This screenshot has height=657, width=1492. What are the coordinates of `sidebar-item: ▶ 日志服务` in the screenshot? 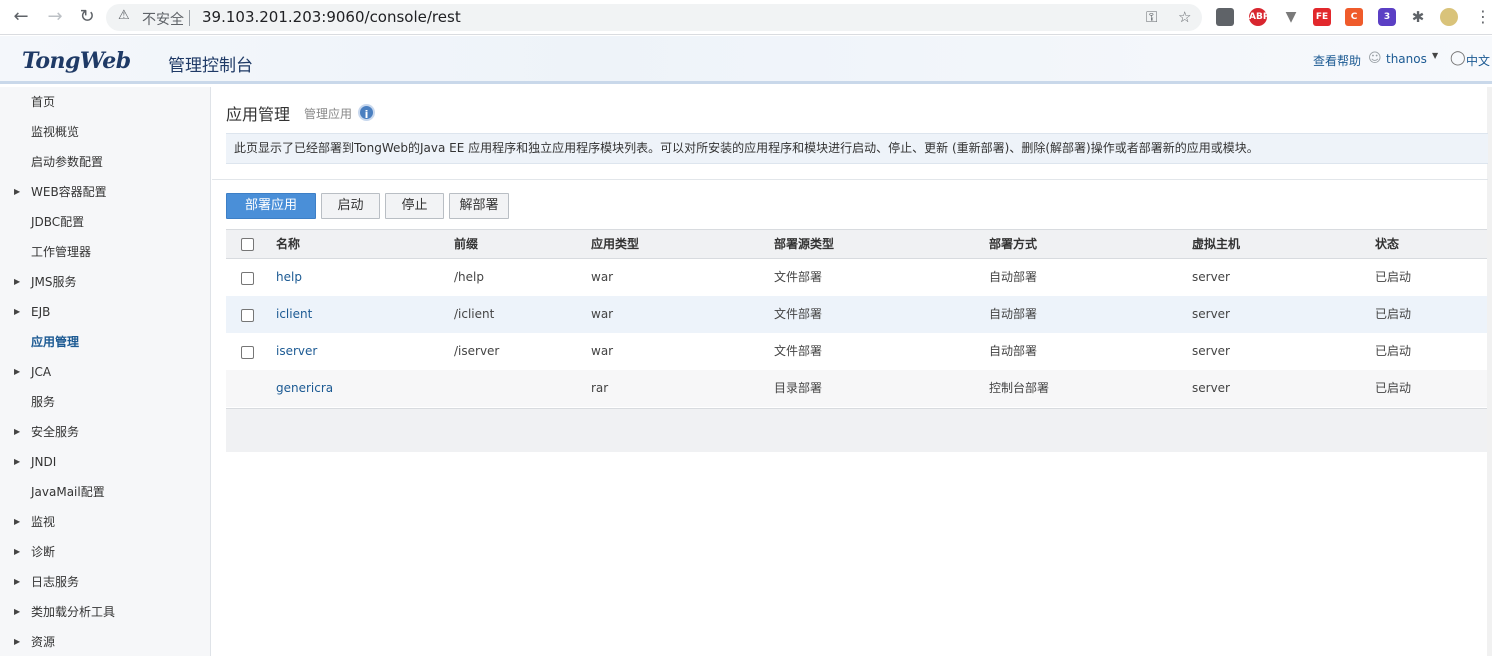 It's located at (105, 582).